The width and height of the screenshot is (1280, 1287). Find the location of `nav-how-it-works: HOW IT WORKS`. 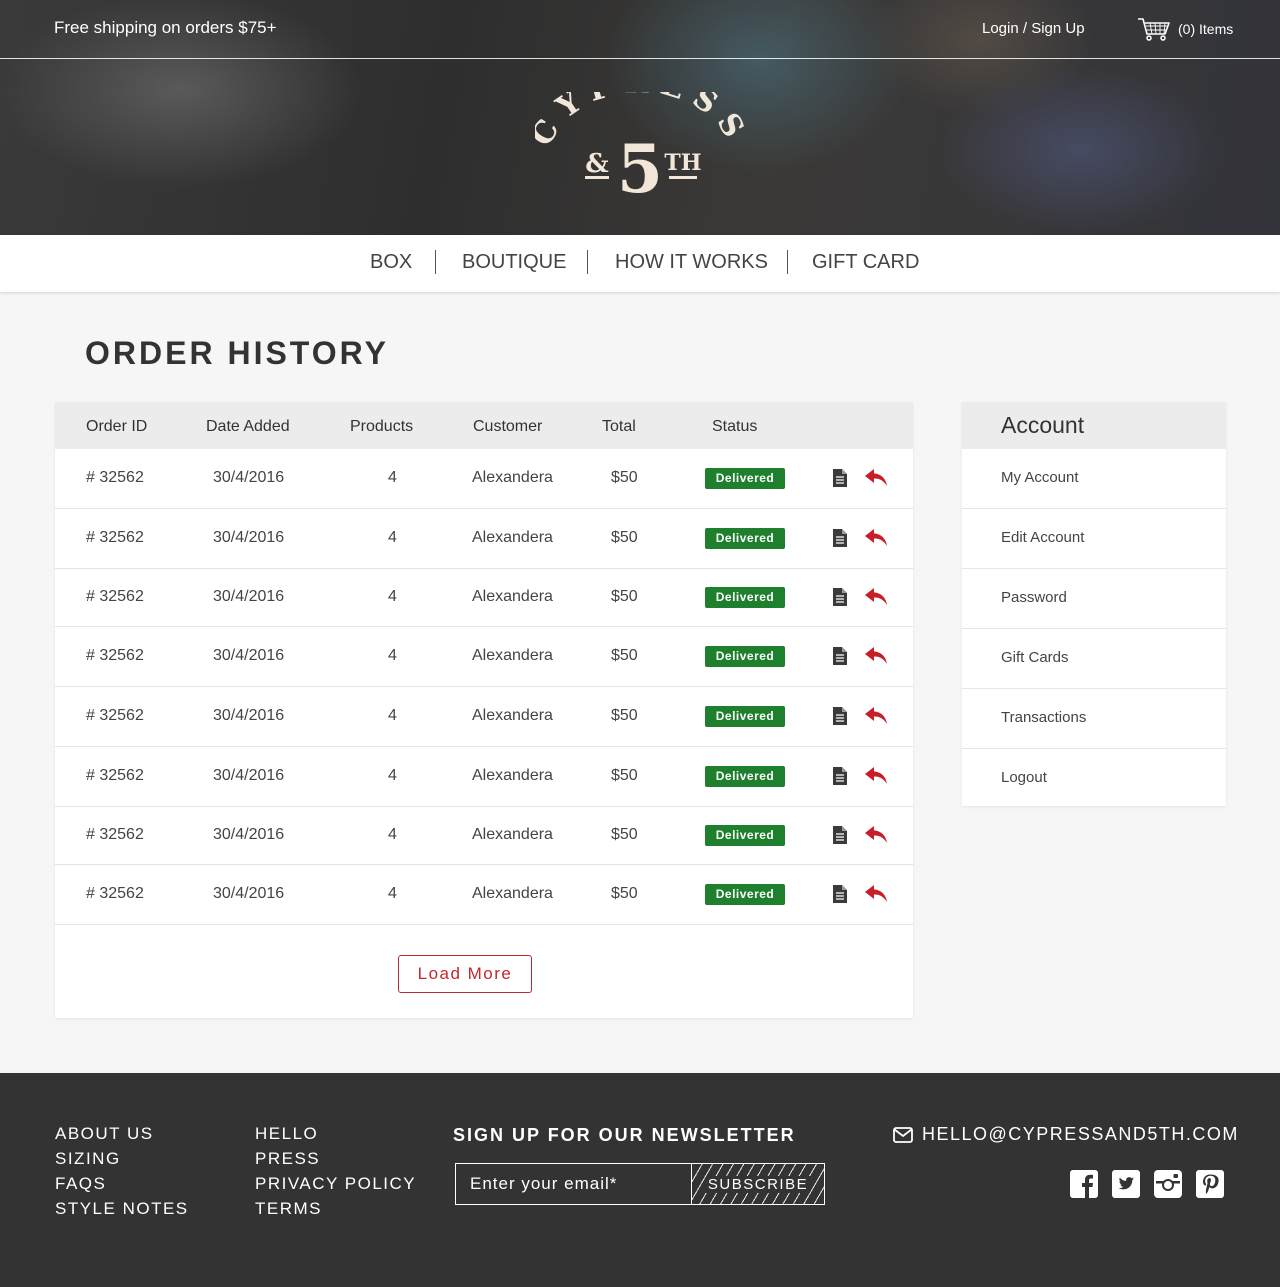

nav-how-it-works: HOW IT WORKS is located at coordinates (691, 262).